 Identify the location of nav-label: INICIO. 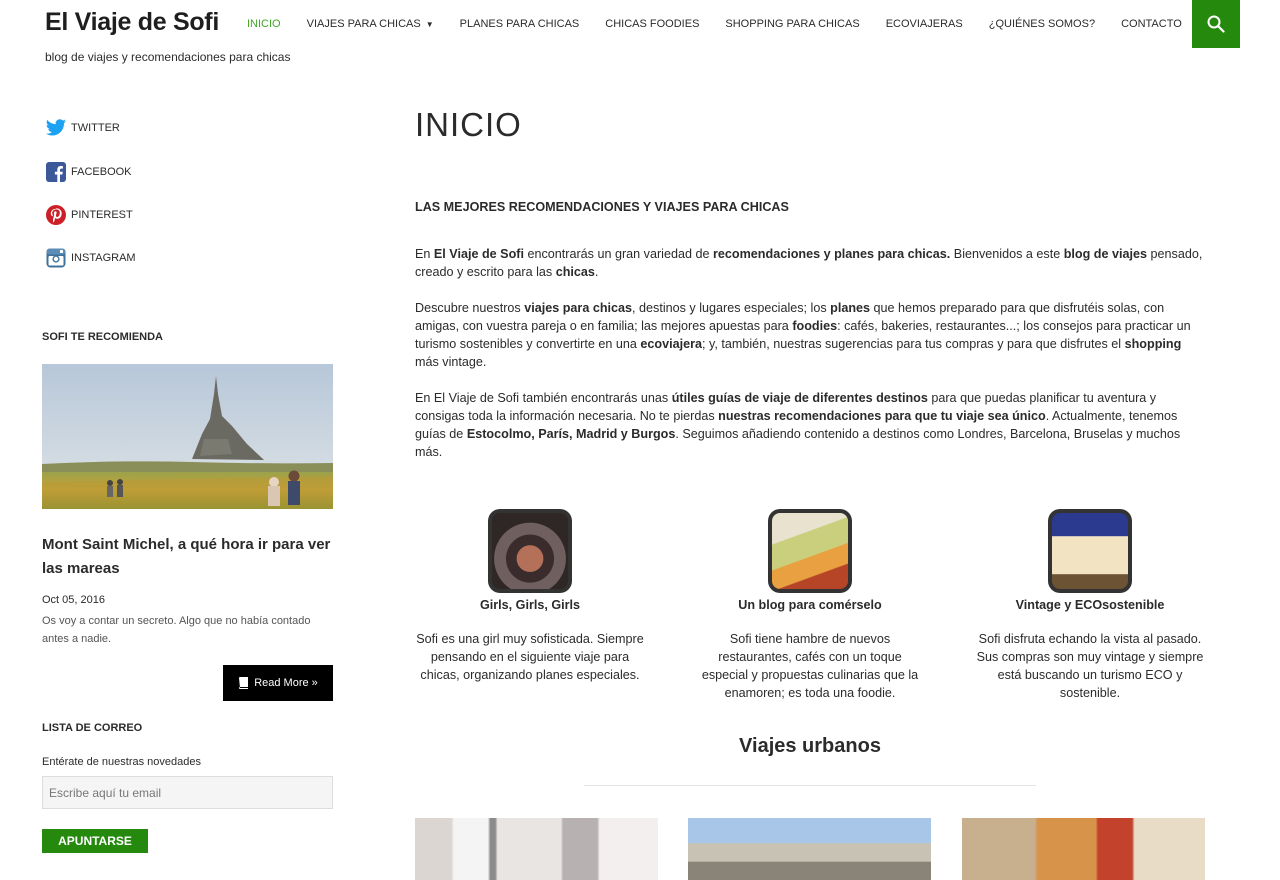
(264, 24).